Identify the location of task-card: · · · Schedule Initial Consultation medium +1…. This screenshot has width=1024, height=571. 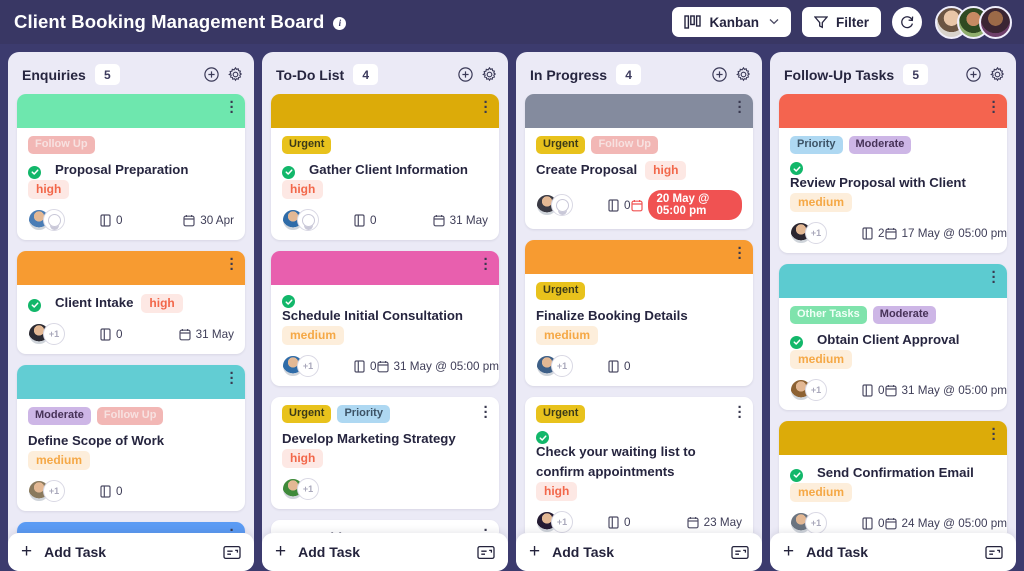
(385, 318).